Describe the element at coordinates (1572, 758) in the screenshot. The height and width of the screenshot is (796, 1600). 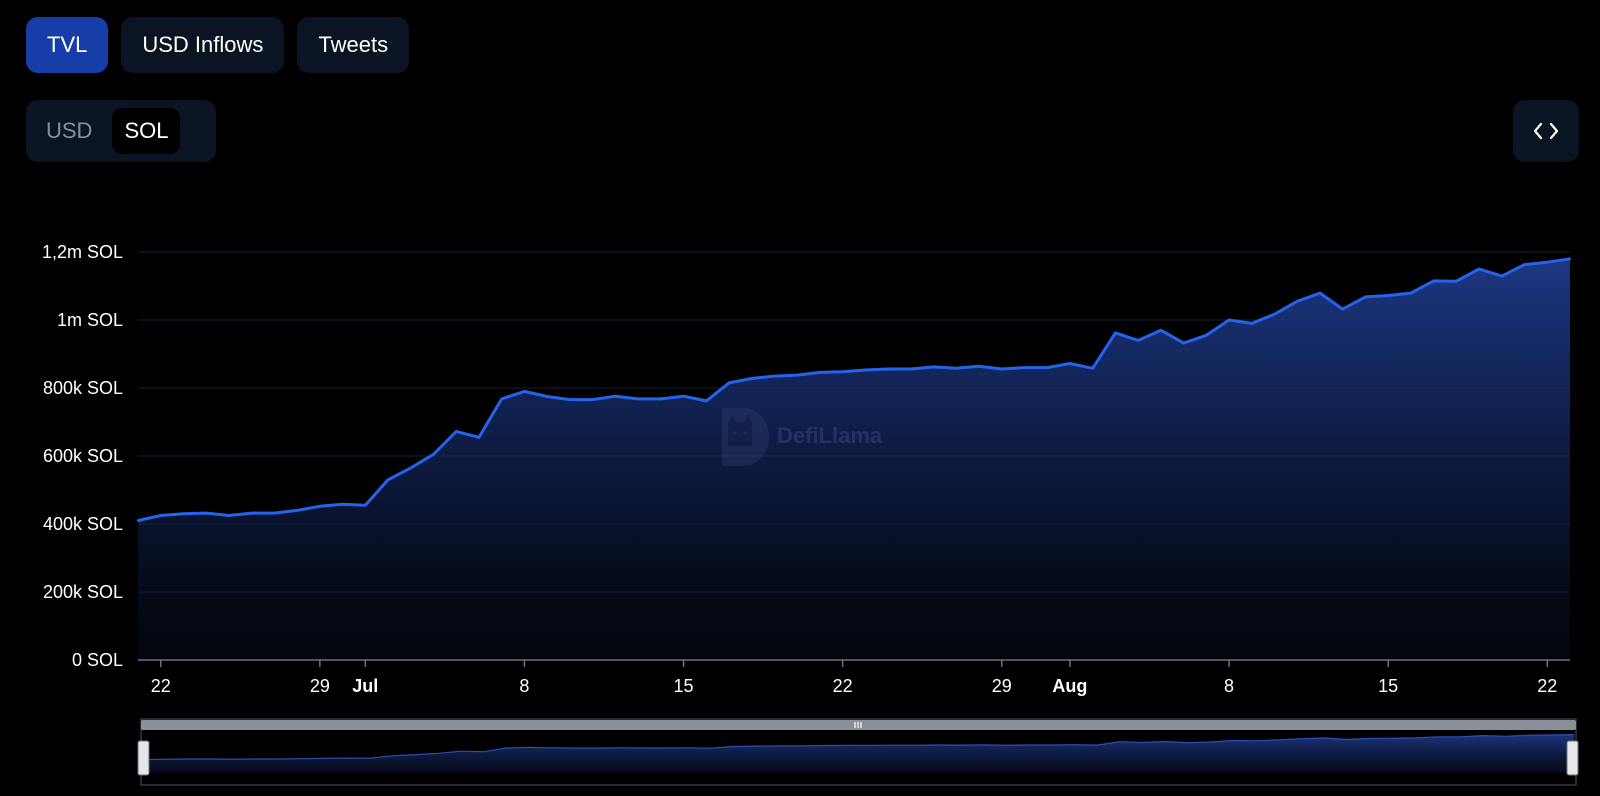
I see `navigator-handle-right` at that location.